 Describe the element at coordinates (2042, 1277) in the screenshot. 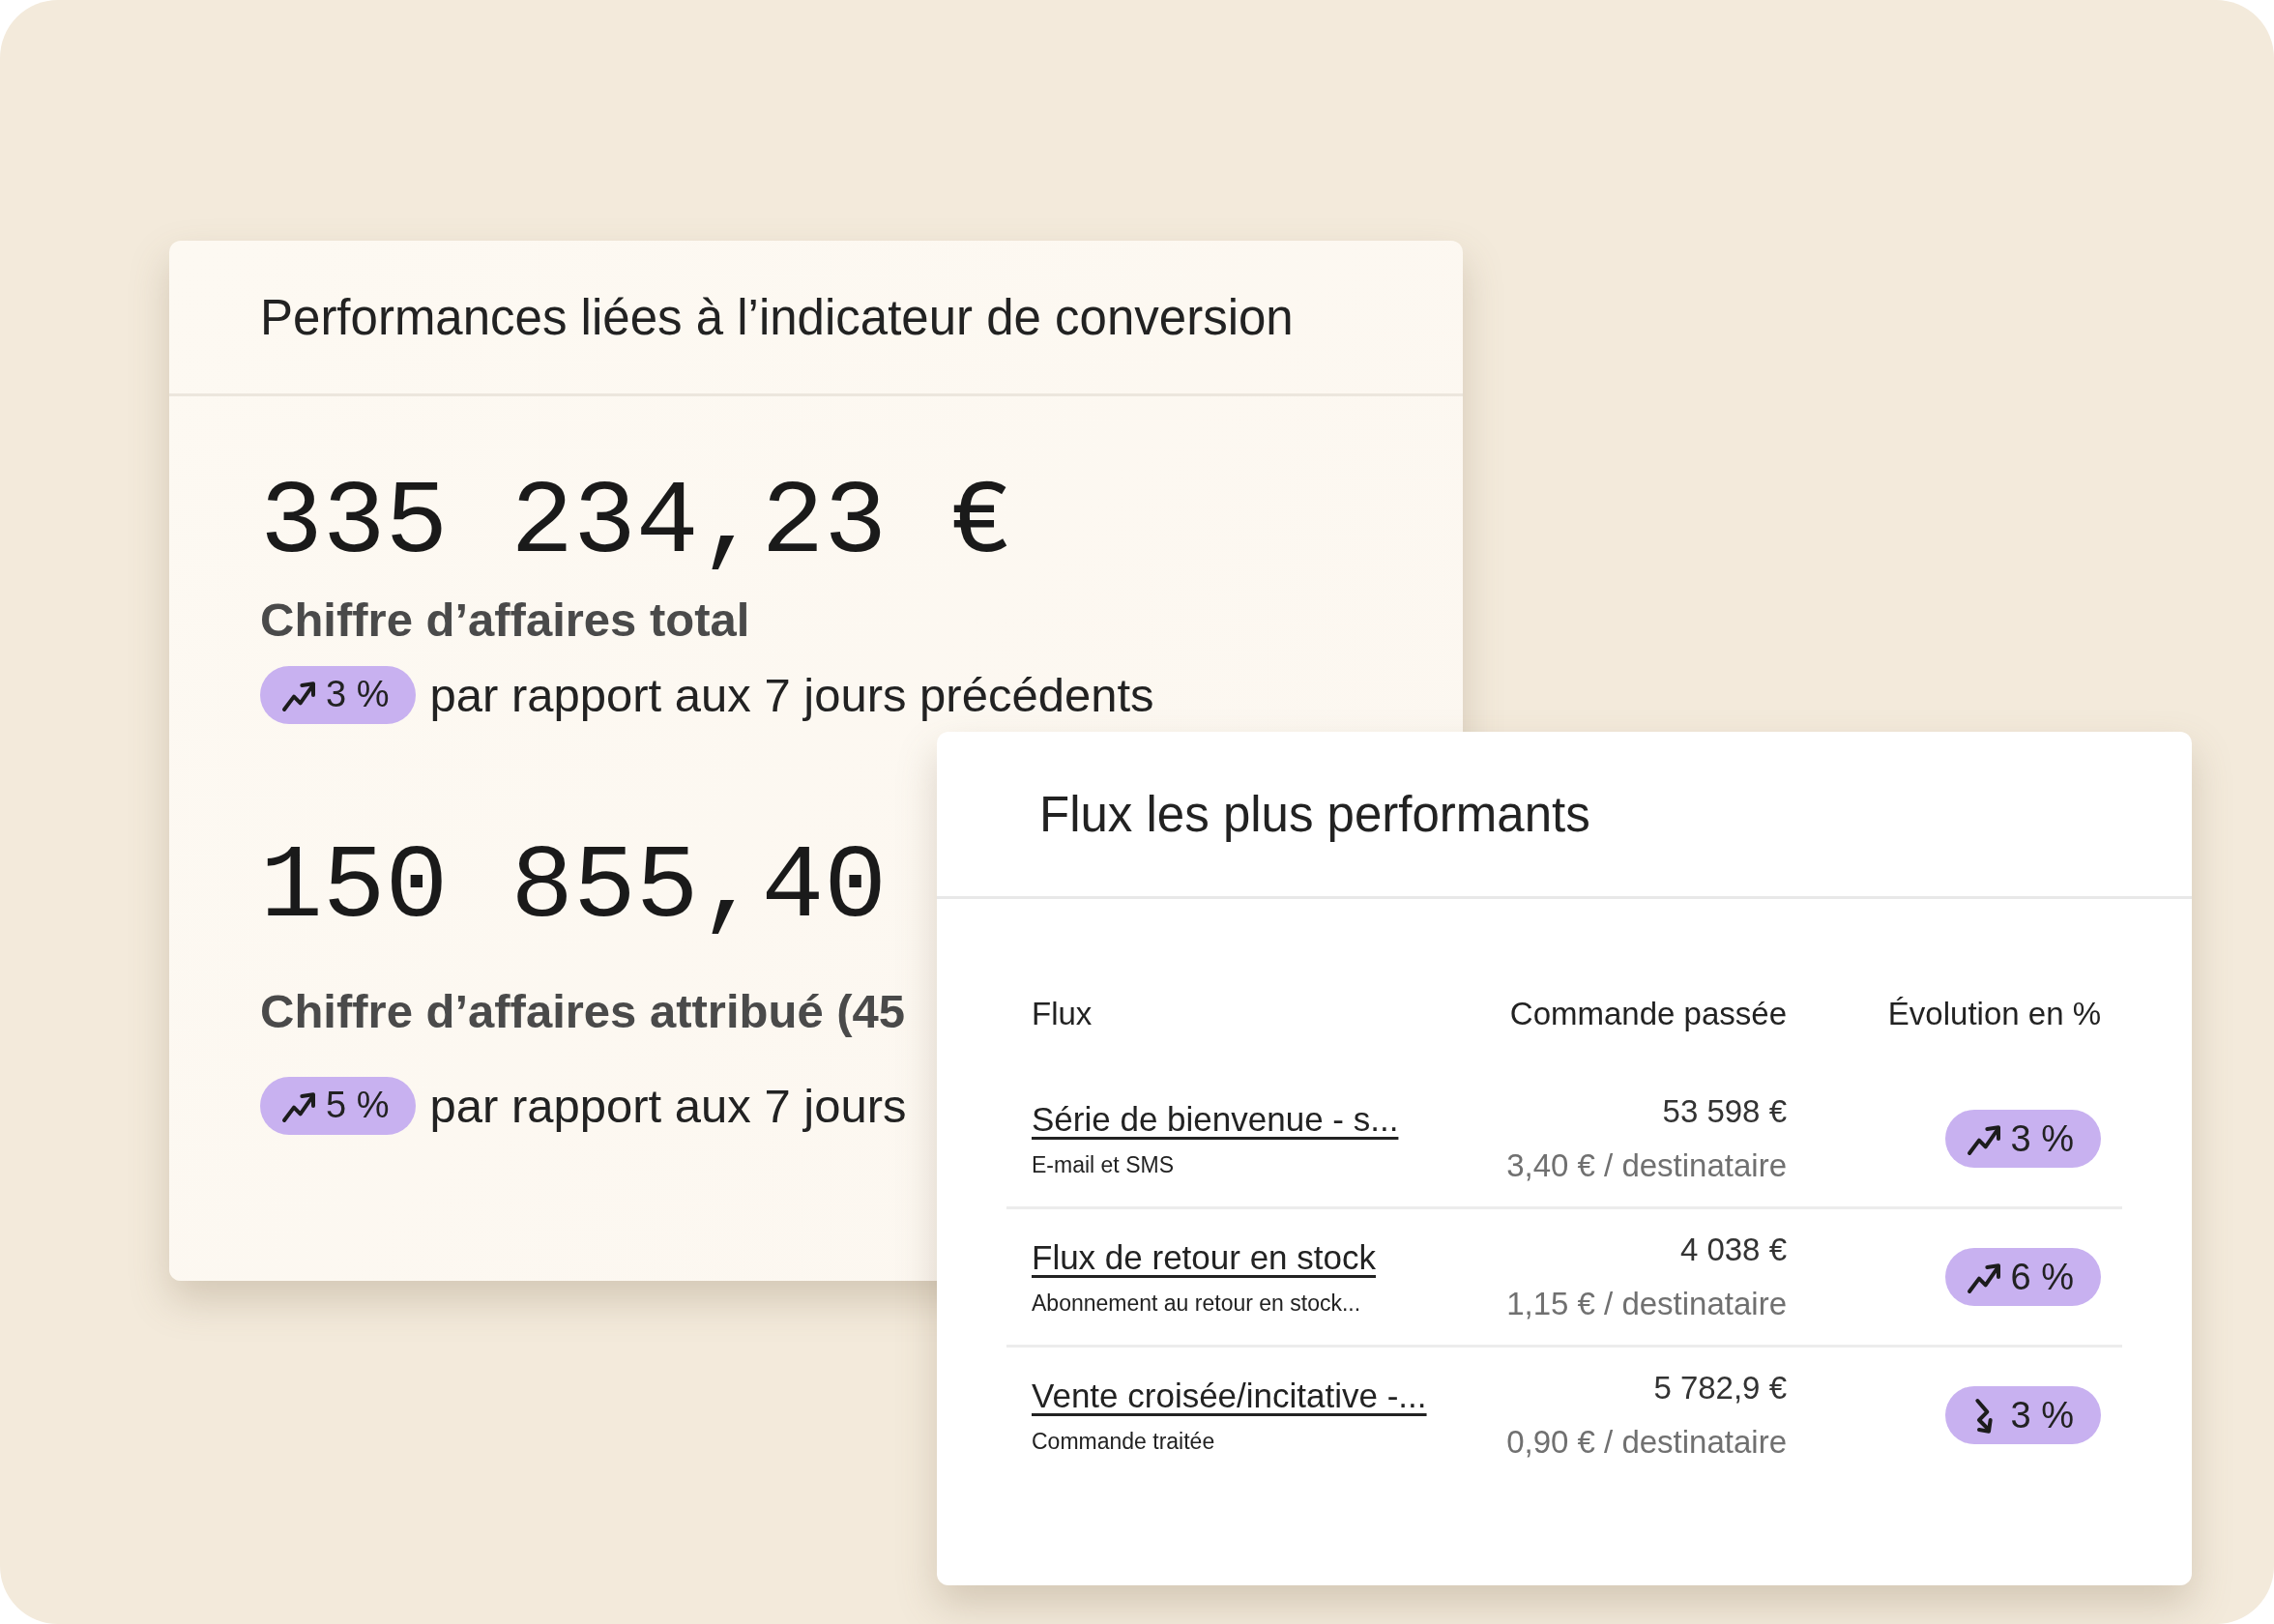

I see `change-value: 6 %` at that location.